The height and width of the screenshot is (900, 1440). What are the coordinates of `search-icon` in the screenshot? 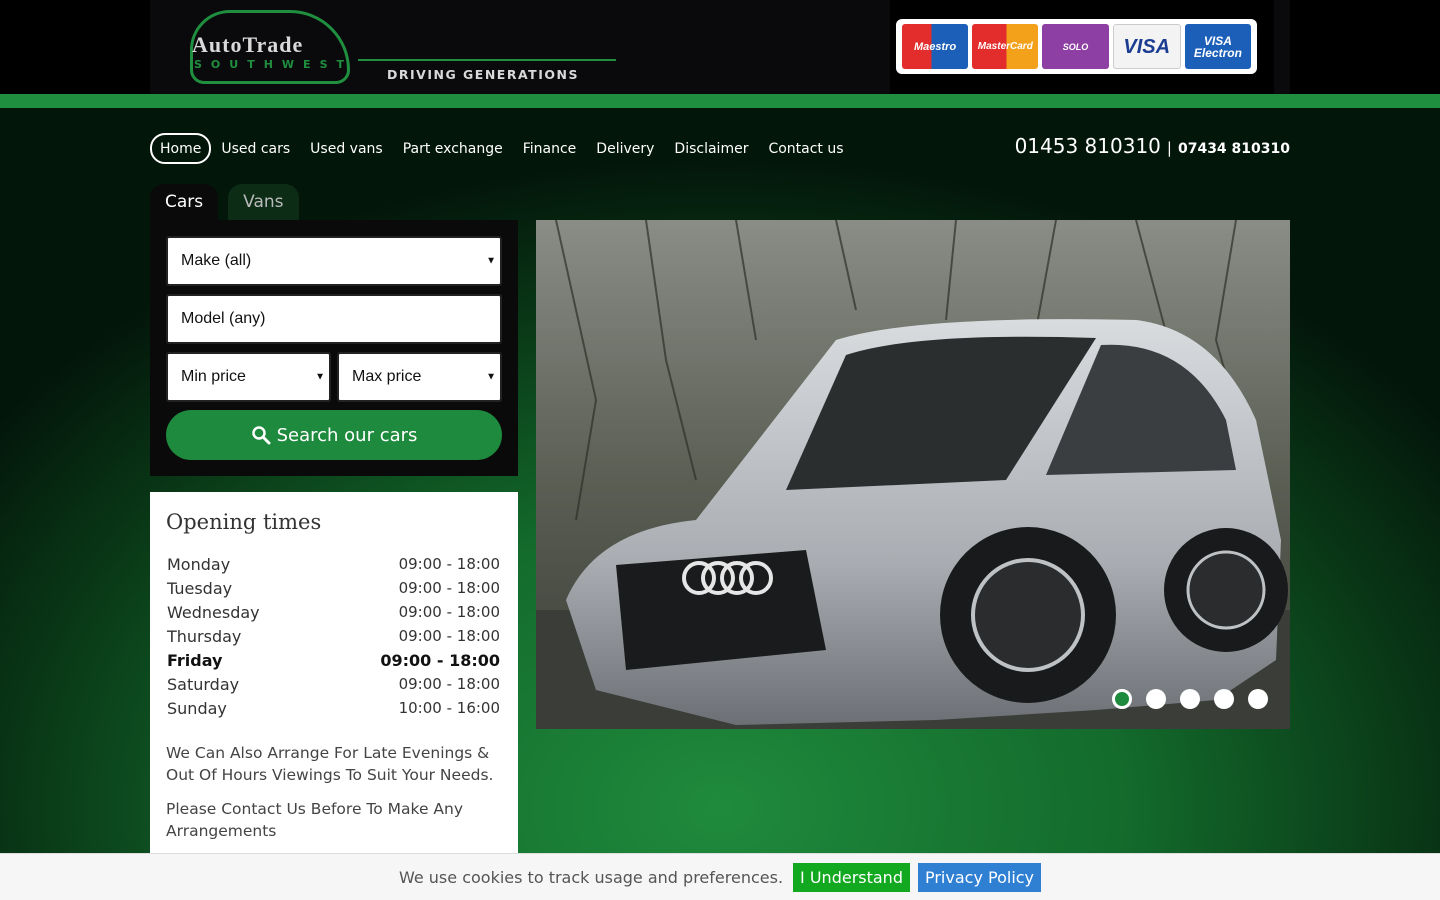 It's located at (261, 435).